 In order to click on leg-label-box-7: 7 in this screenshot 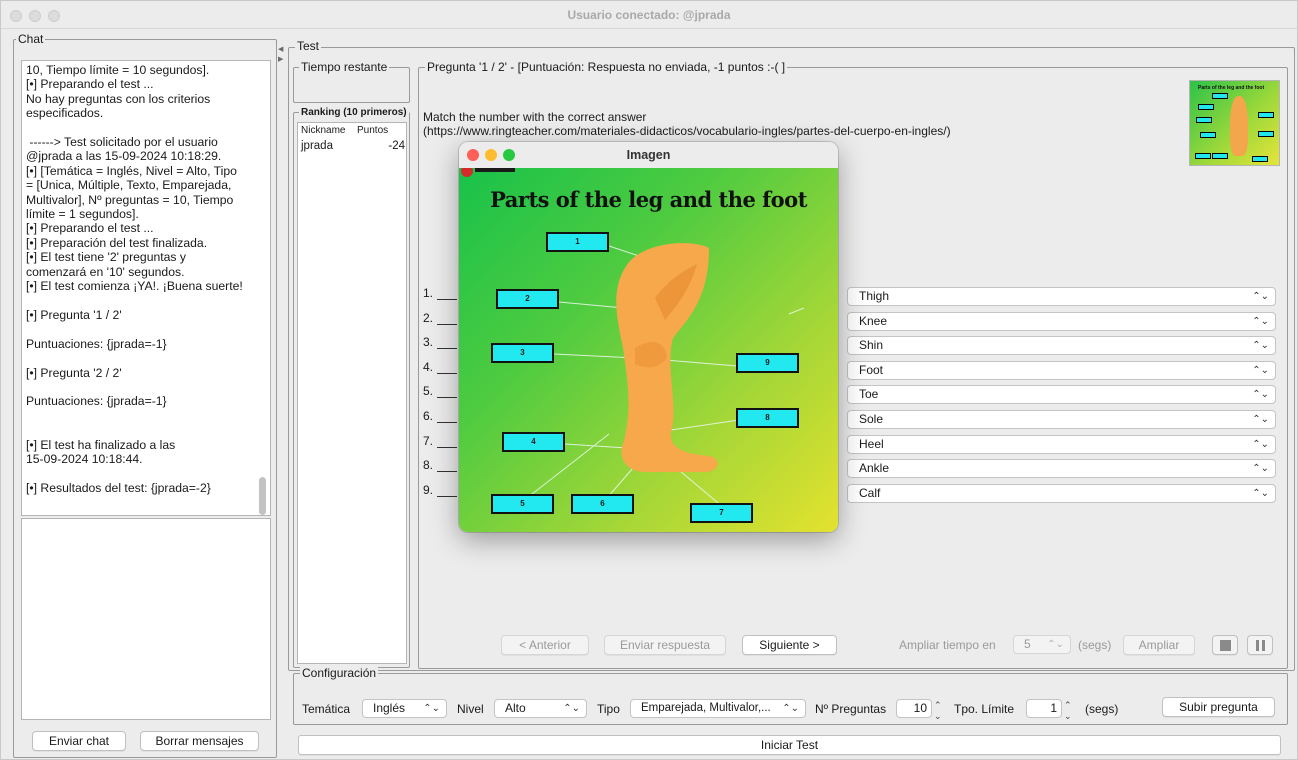, I will do `click(721, 513)`.